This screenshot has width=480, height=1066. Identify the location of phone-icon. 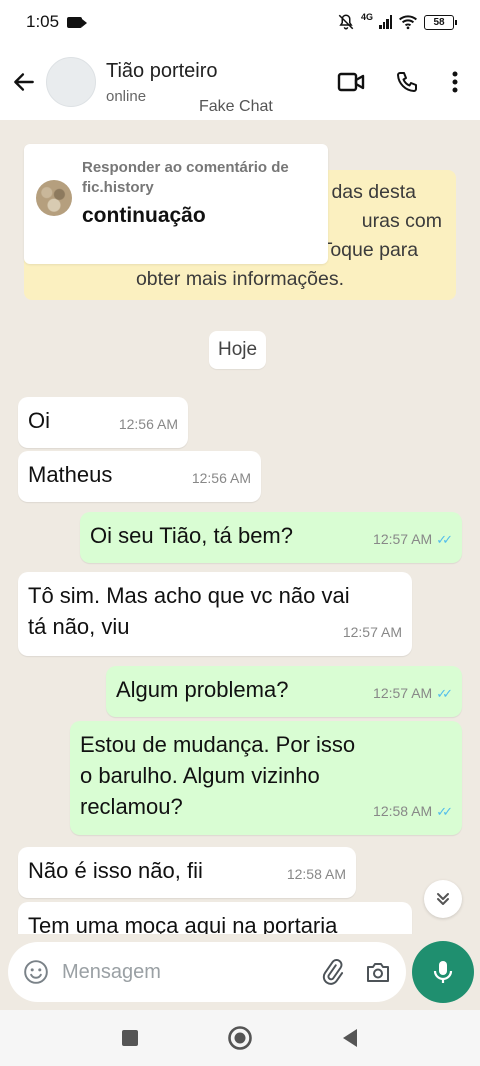
(407, 82).